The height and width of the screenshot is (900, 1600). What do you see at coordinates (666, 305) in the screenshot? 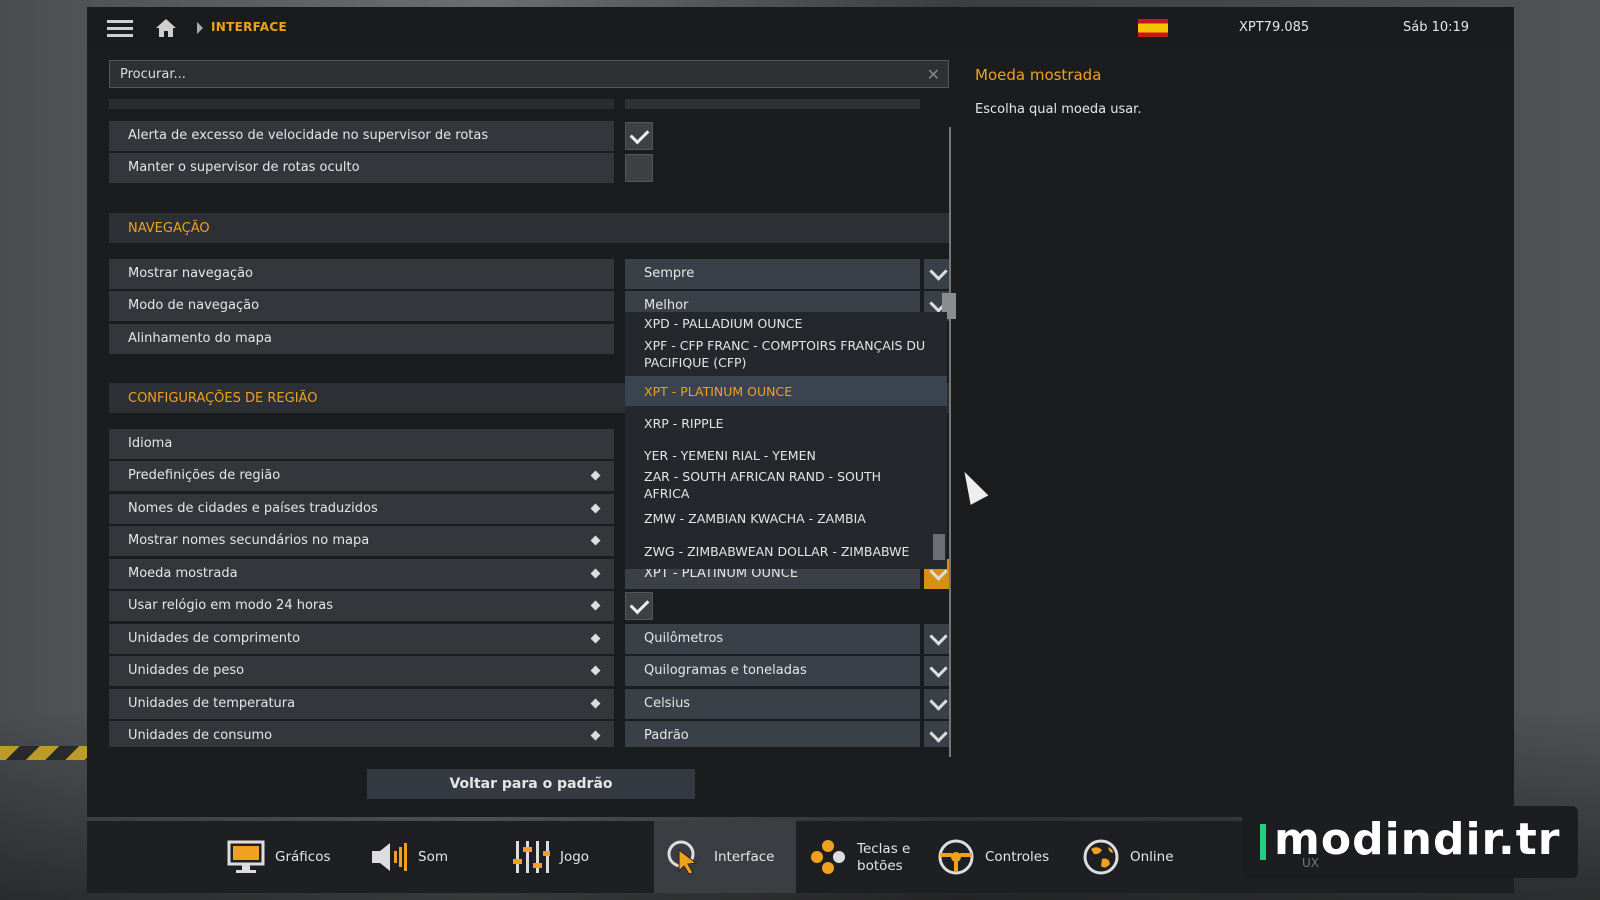
I see `select-value: Melhor` at bounding box center [666, 305].